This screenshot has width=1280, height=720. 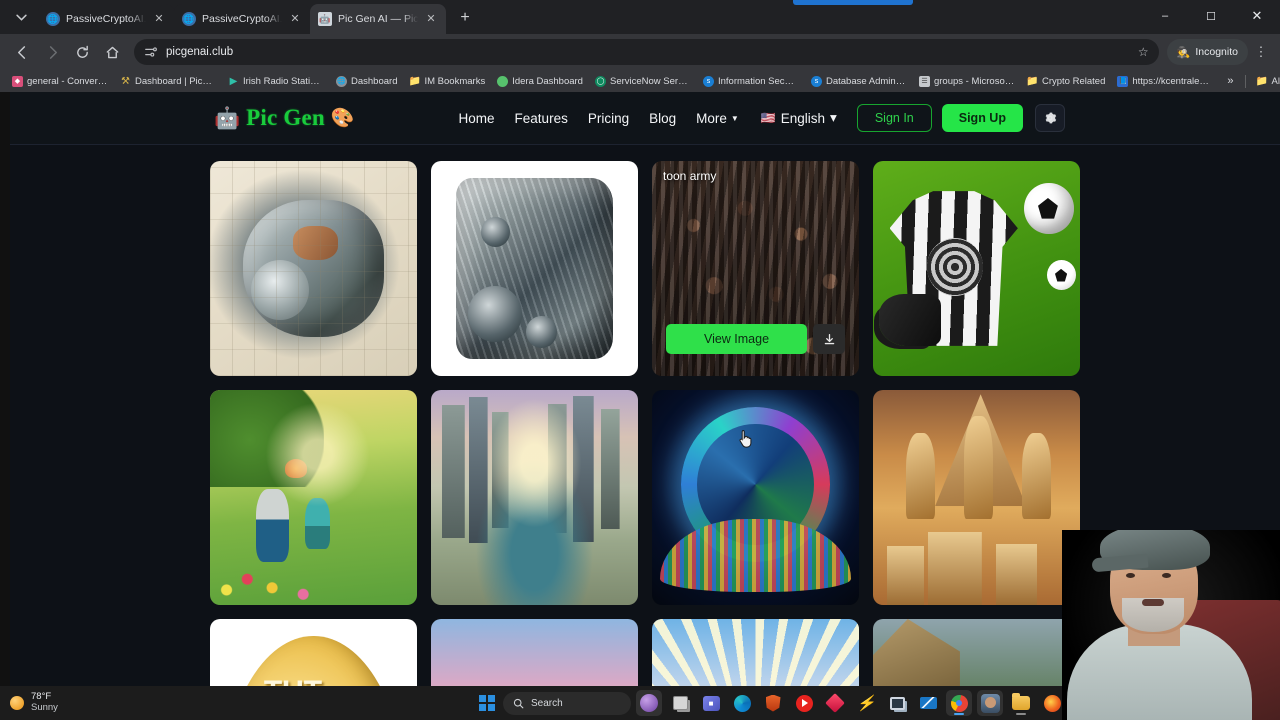 I want to click on lightning-app-icon: ⚡, so click(x=866, y=703).